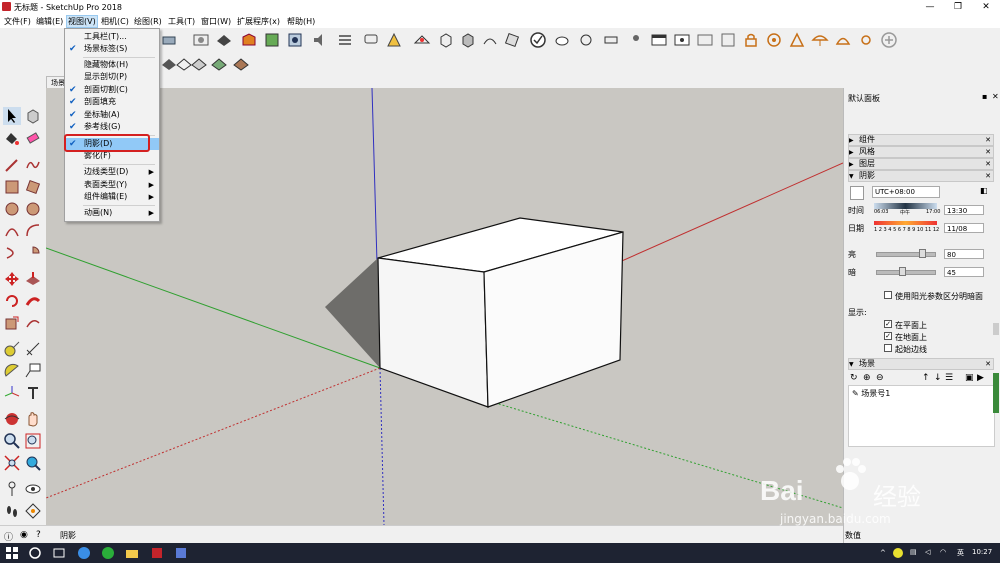 Image resolution: width=1000 pixels, height=563 pixels. What do you see at coordinates (12, 553) in the screenshot?
I see `windows-start-icon` at bounding box center [12, 553].